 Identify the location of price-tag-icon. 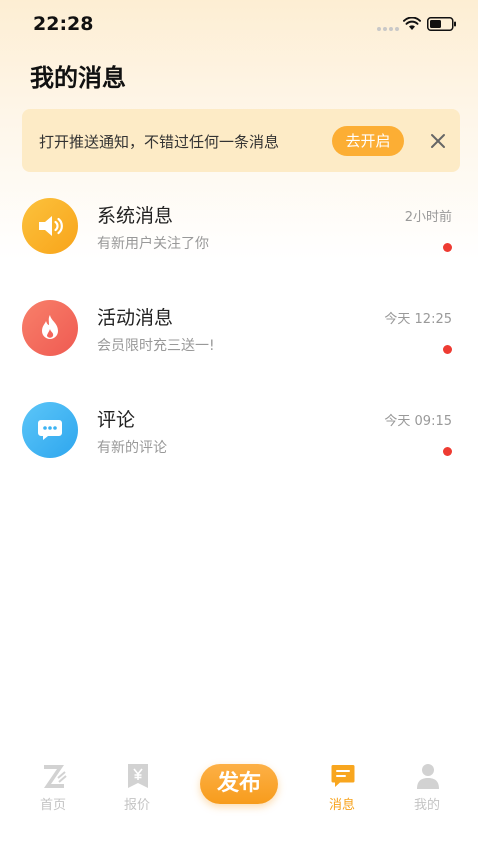
(138, 776).